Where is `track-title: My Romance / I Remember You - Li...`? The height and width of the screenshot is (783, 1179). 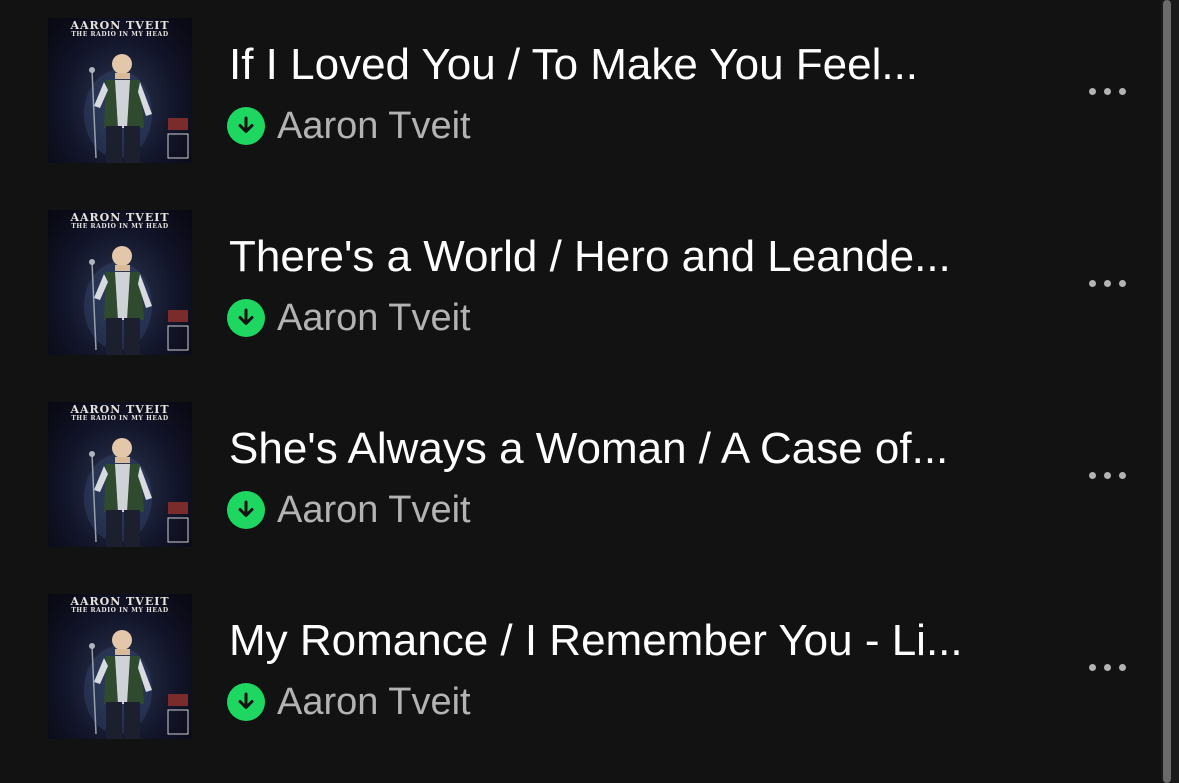
track-title: My Romance / I Remember You - Li... is located at coordinates (596, 640).